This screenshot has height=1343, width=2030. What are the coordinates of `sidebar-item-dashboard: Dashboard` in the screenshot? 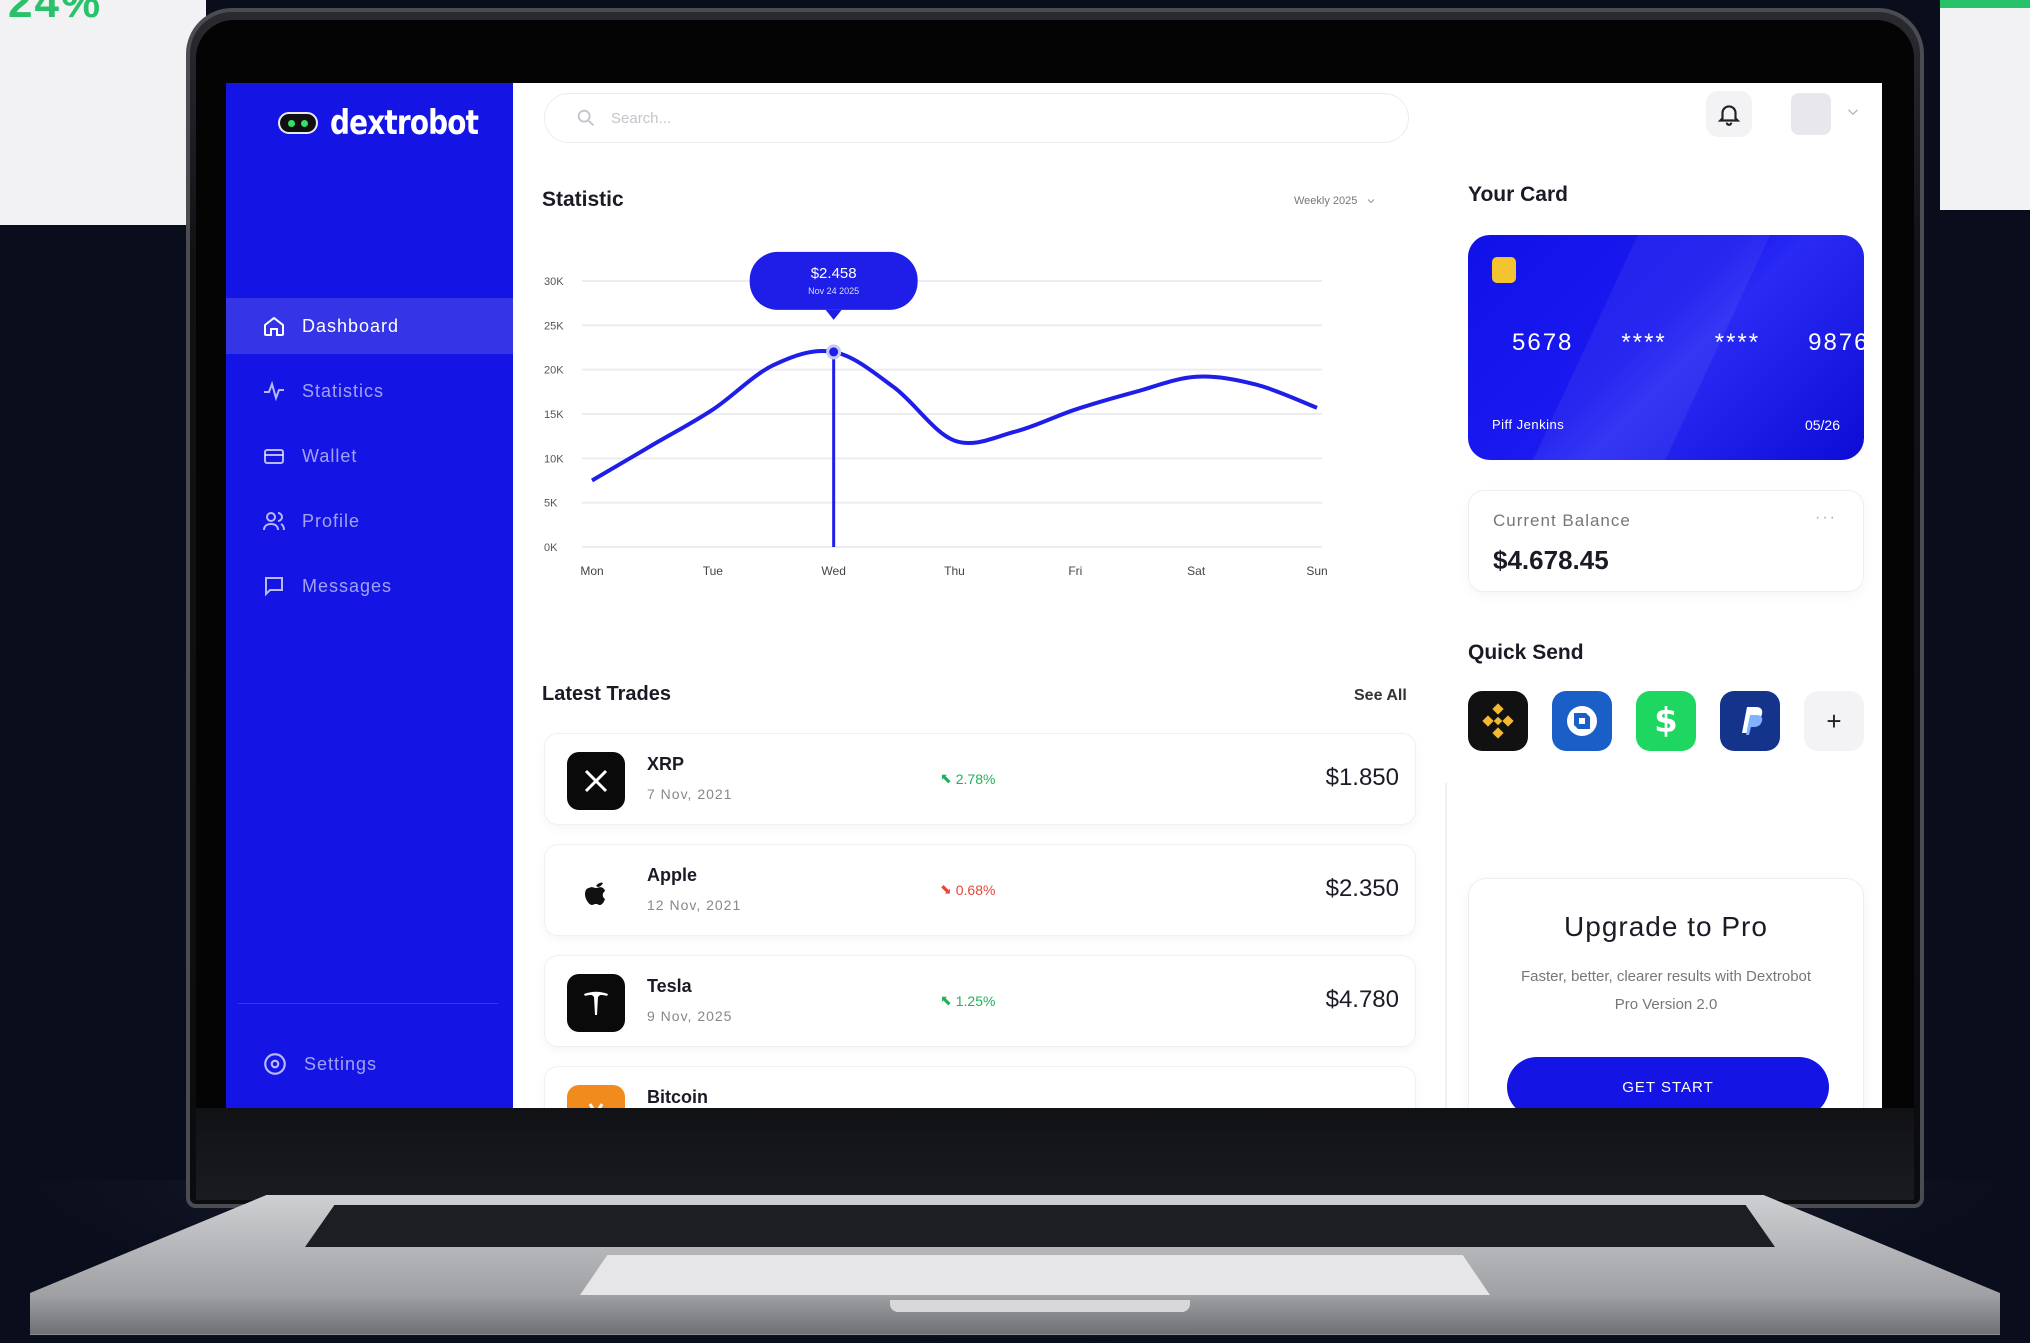 It's located at (369, 326).